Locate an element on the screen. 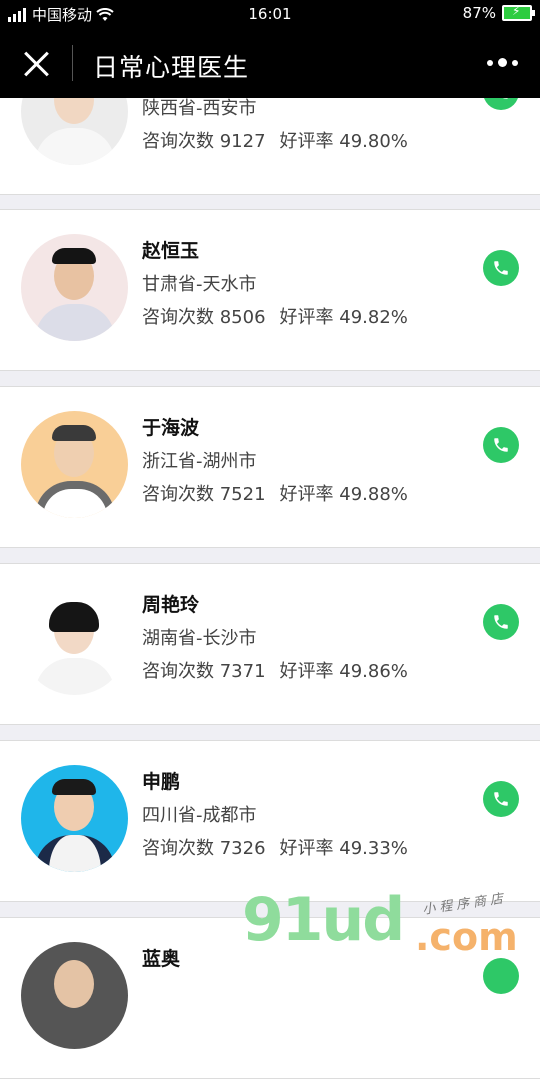 This screenshot has width=540, height=1079. watermark-subtitle: 小程序商店 is located at coordinates (464, 904).